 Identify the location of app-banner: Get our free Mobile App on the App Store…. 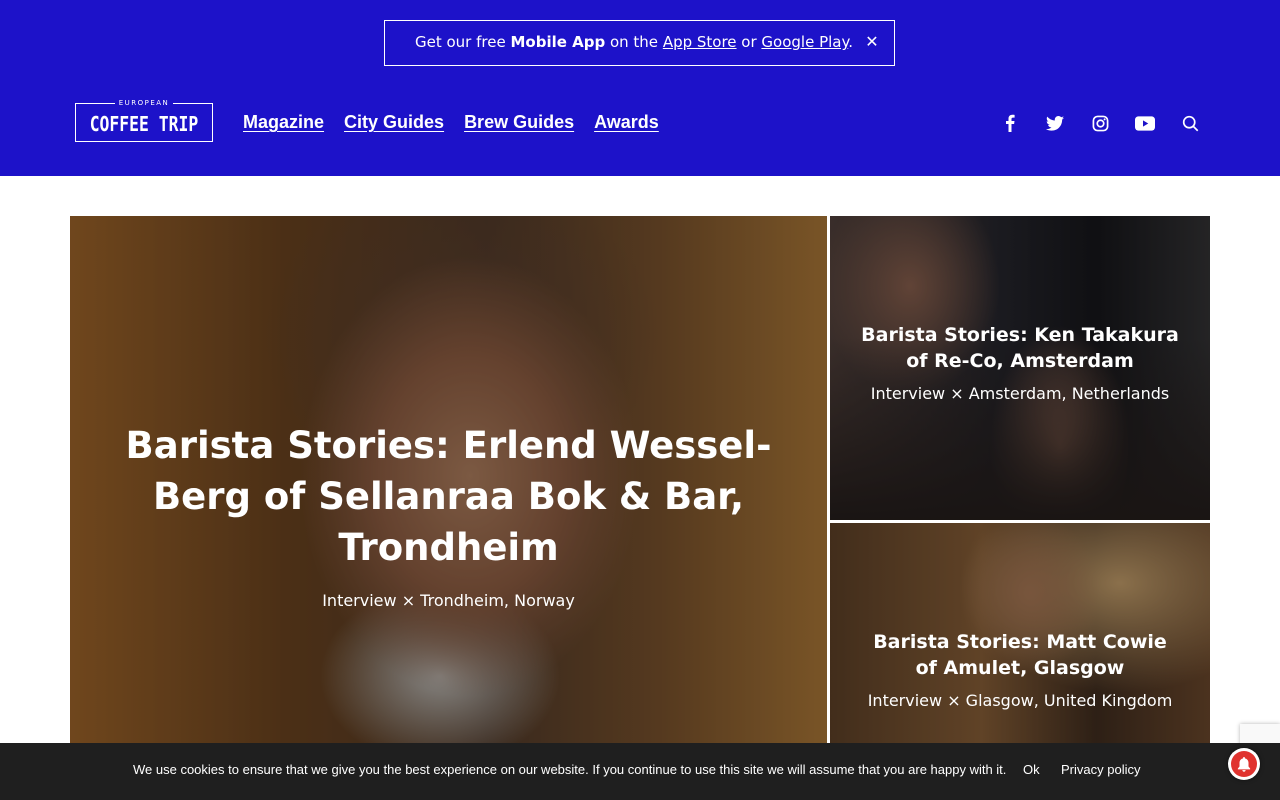
(639, 43).